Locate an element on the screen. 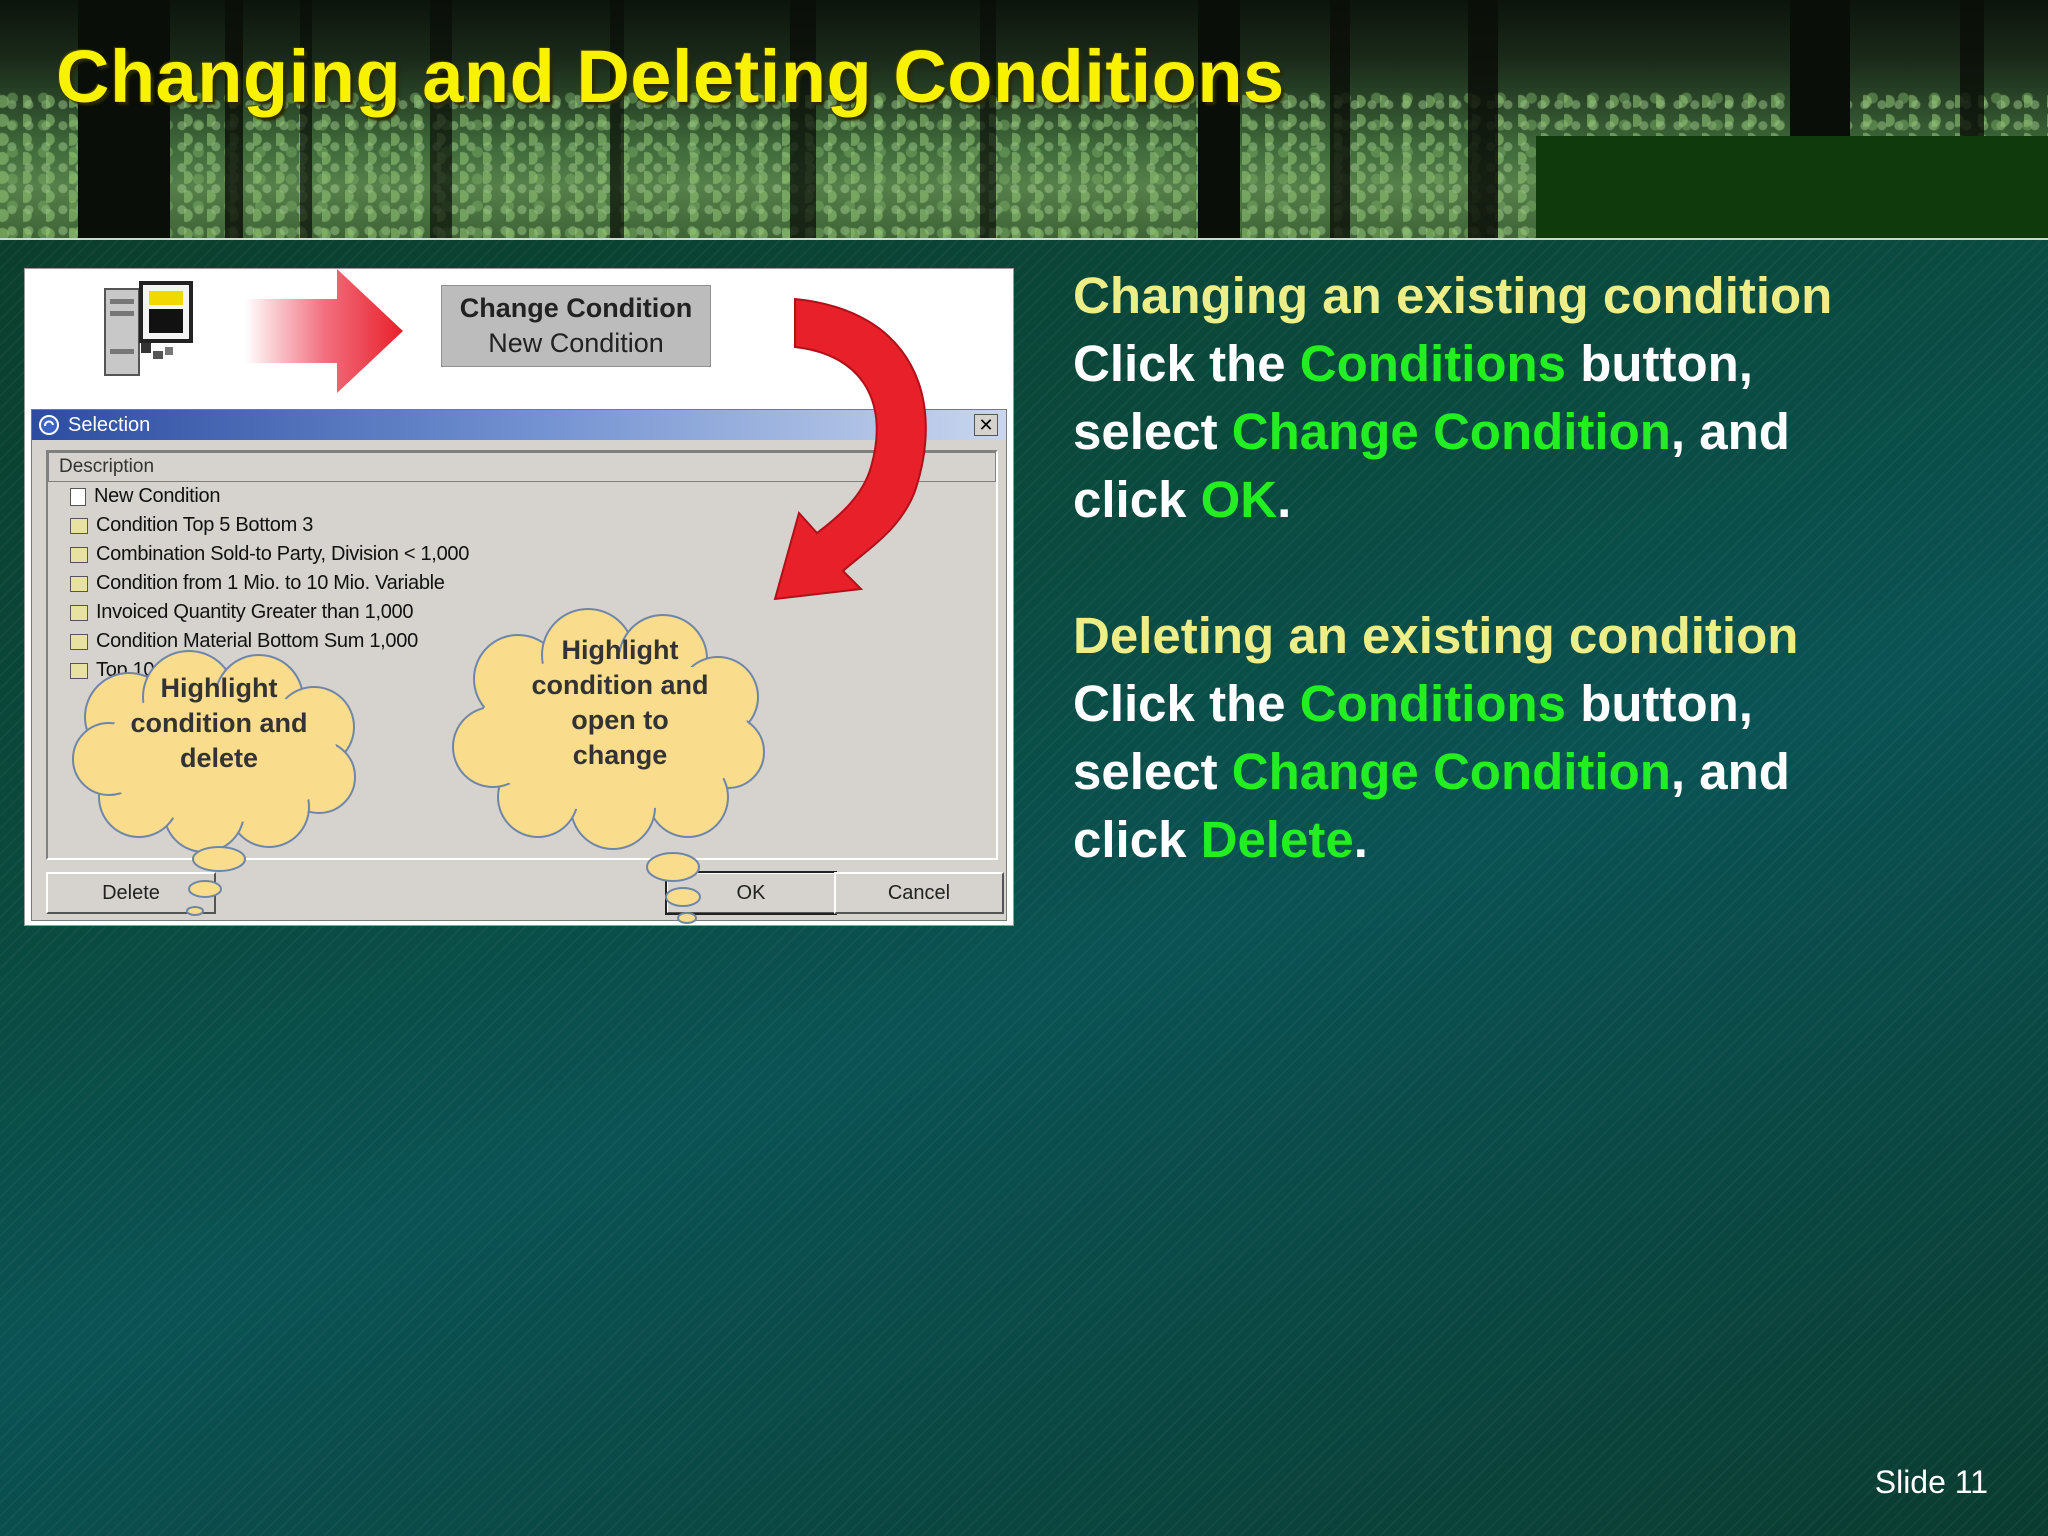 This screenshot has height=1536, width=2048. changing-heading: Changing an existing condition is located at coordinates (1453, 295).